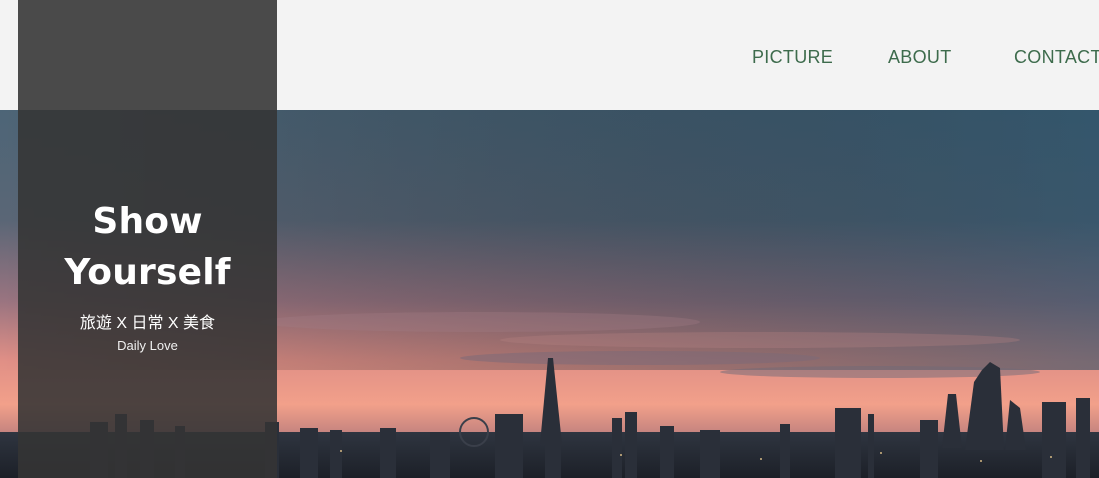 Image resolution: width=1099 pixels, height=478 pixels. Describe the element at coordinates (920, 57) in the screenshot. I see `nav-link-about: ABOUT` at that location.